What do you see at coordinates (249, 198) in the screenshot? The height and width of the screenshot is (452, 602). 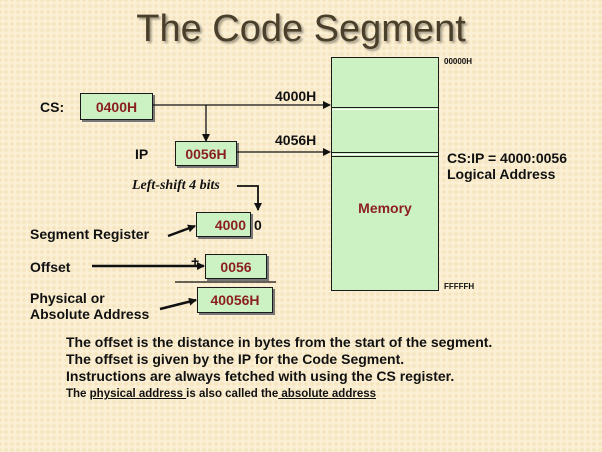 I see `shift-arrow` at bounding box center [249, 198].